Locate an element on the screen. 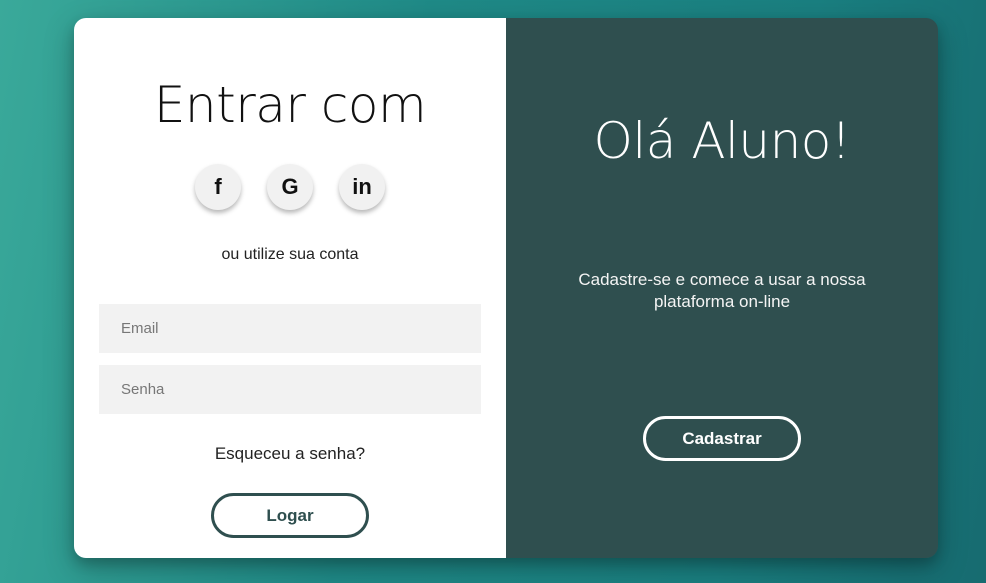  alt-login-text: ou utilize sua conta is located at coordinates (290, 254).